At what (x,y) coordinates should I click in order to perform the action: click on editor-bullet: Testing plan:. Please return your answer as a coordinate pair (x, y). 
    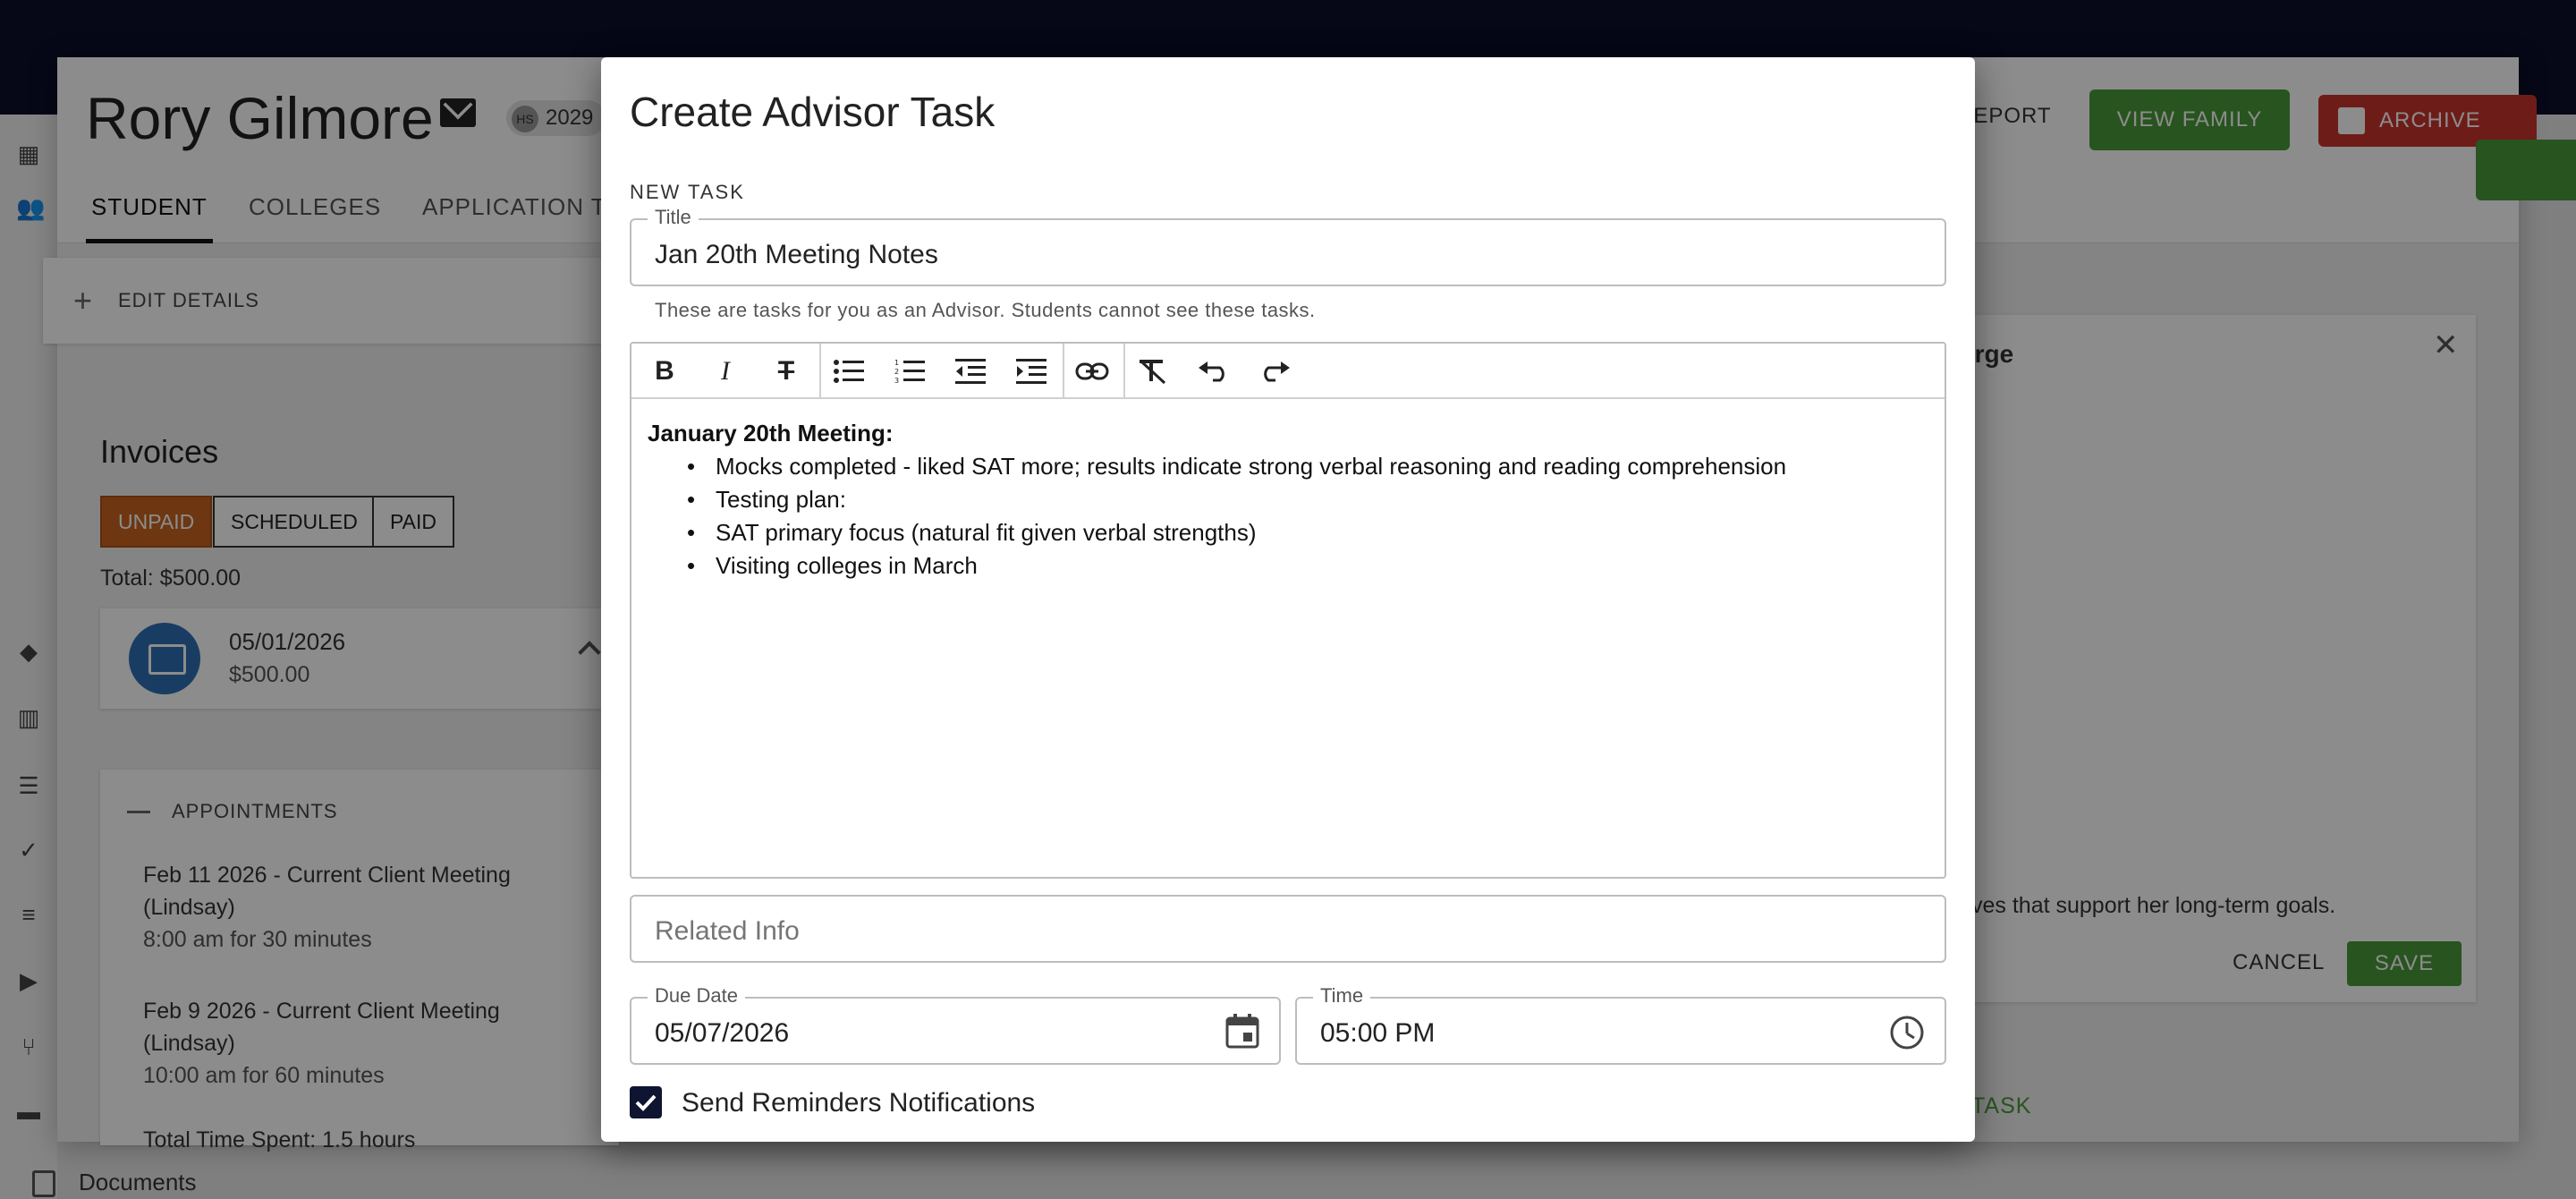
    Looking at the image, I should click on (1283, 500).